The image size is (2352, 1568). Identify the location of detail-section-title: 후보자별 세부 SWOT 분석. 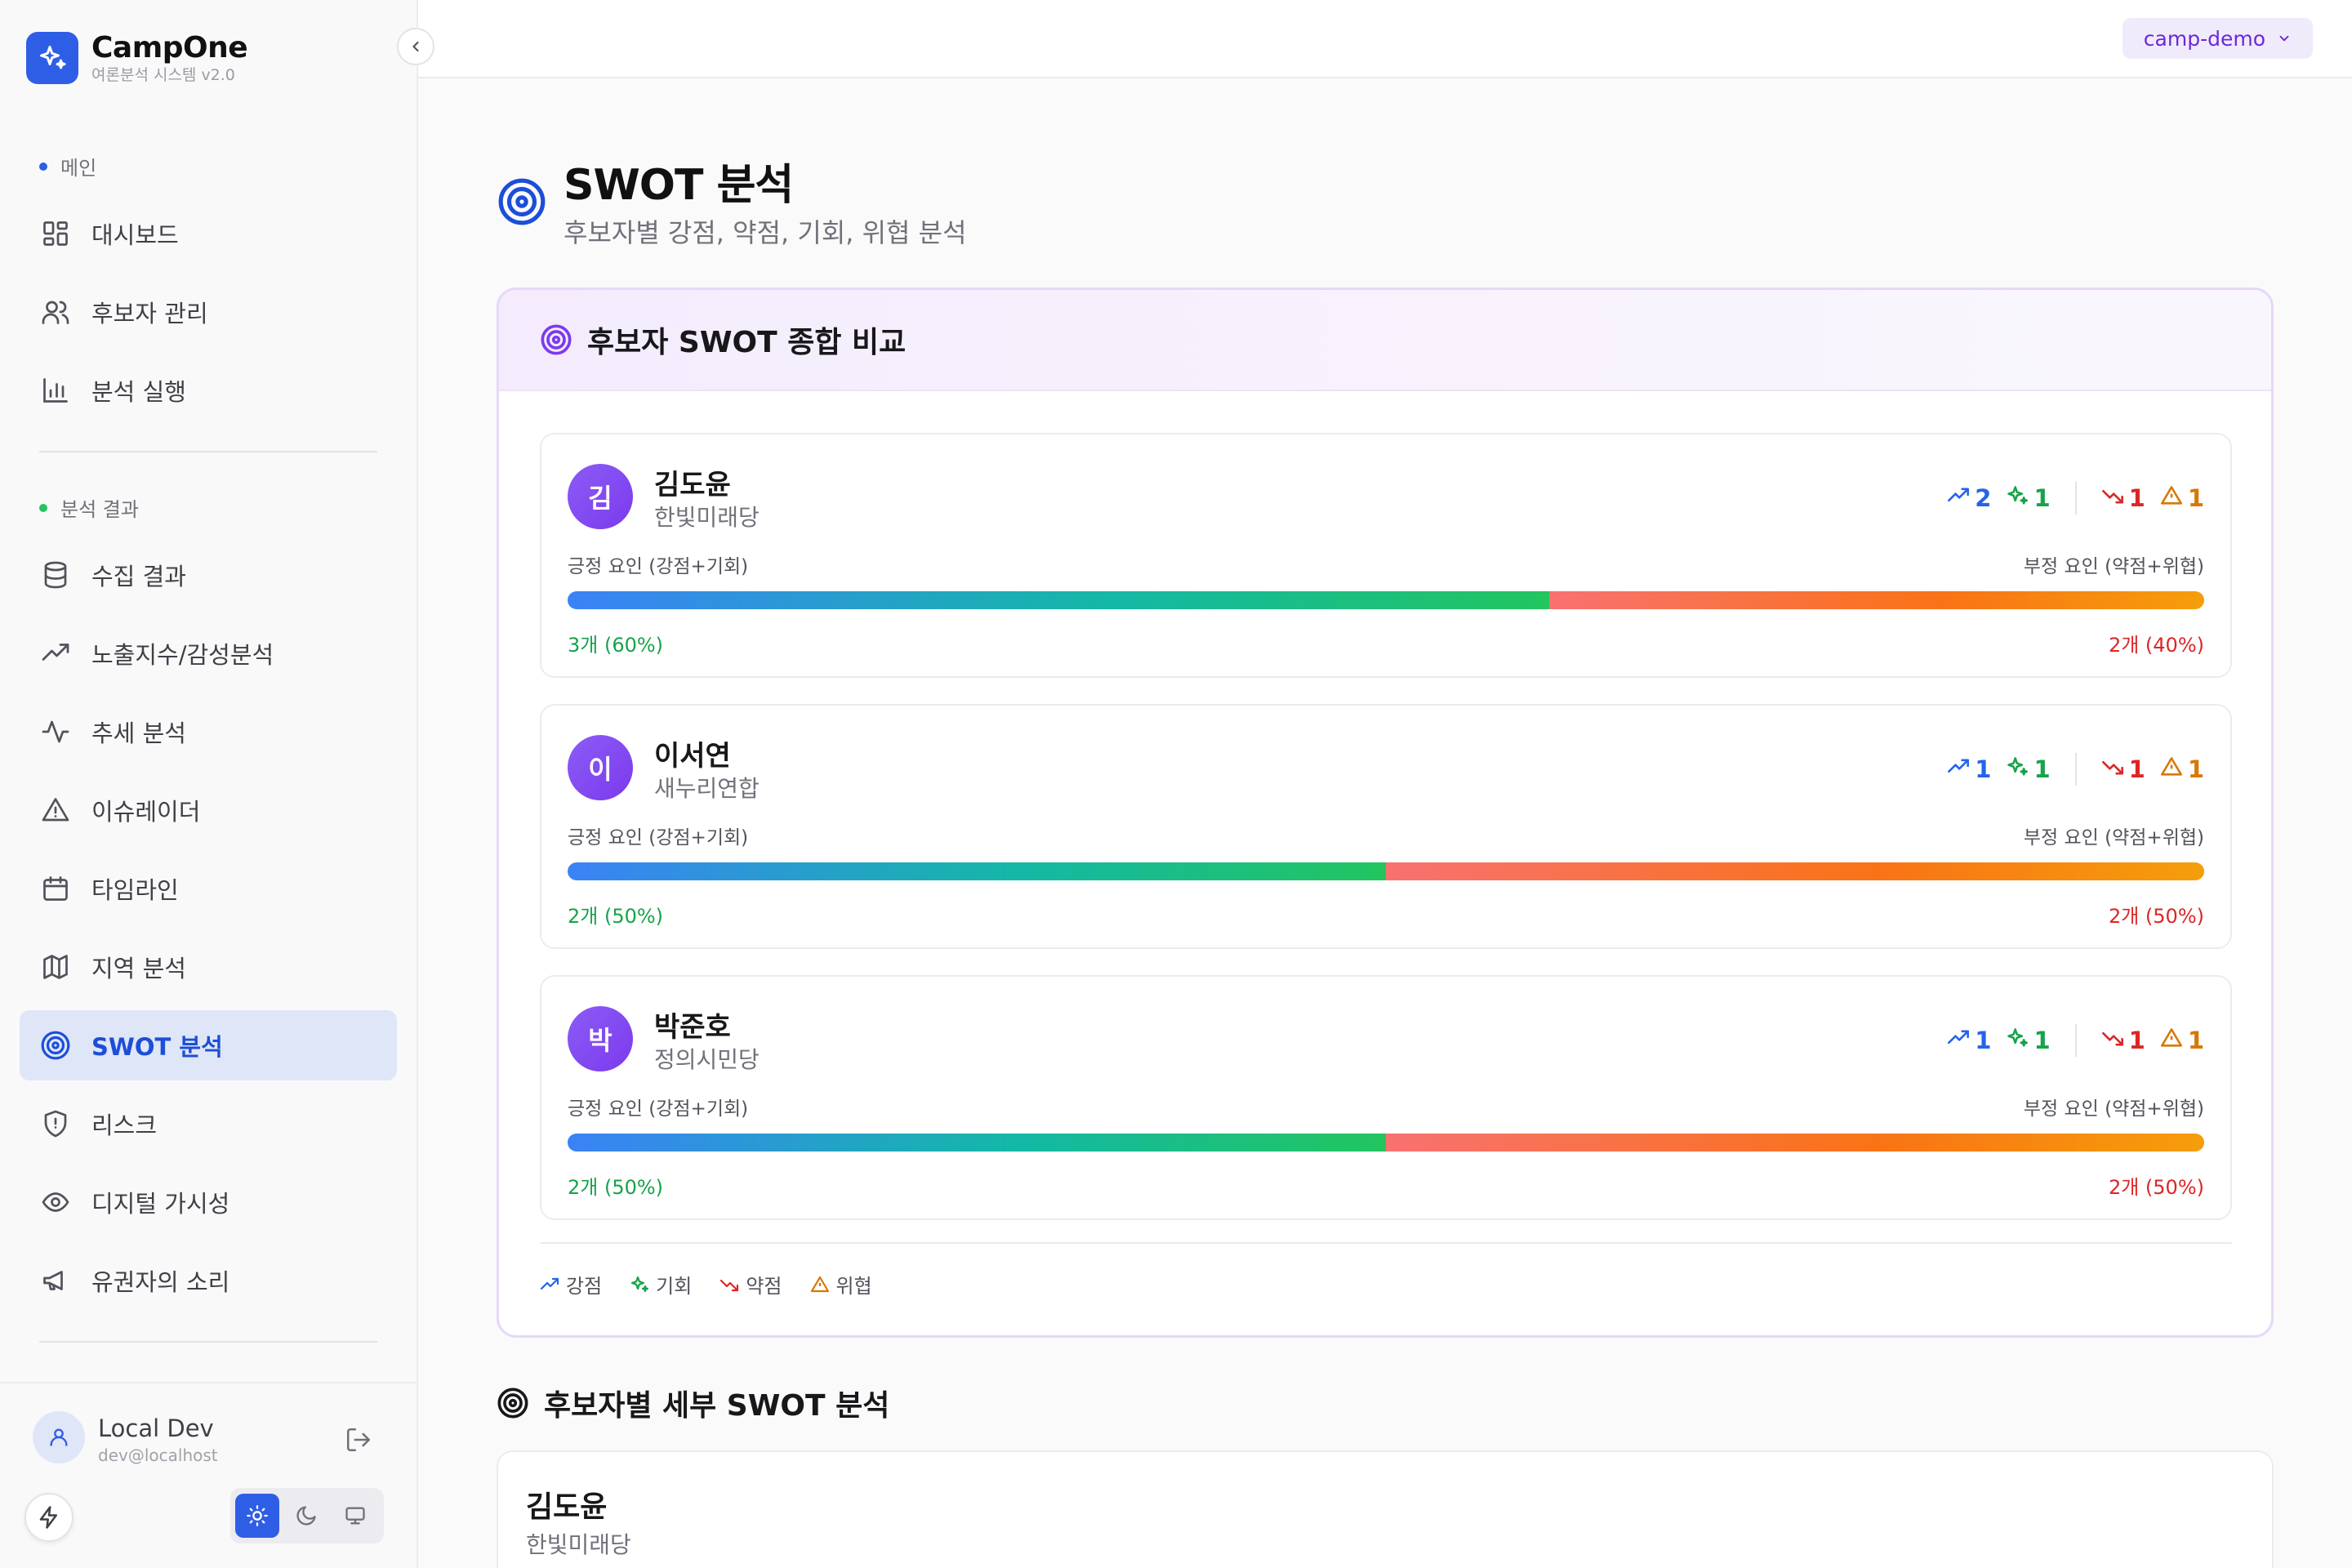
(717, 1406).